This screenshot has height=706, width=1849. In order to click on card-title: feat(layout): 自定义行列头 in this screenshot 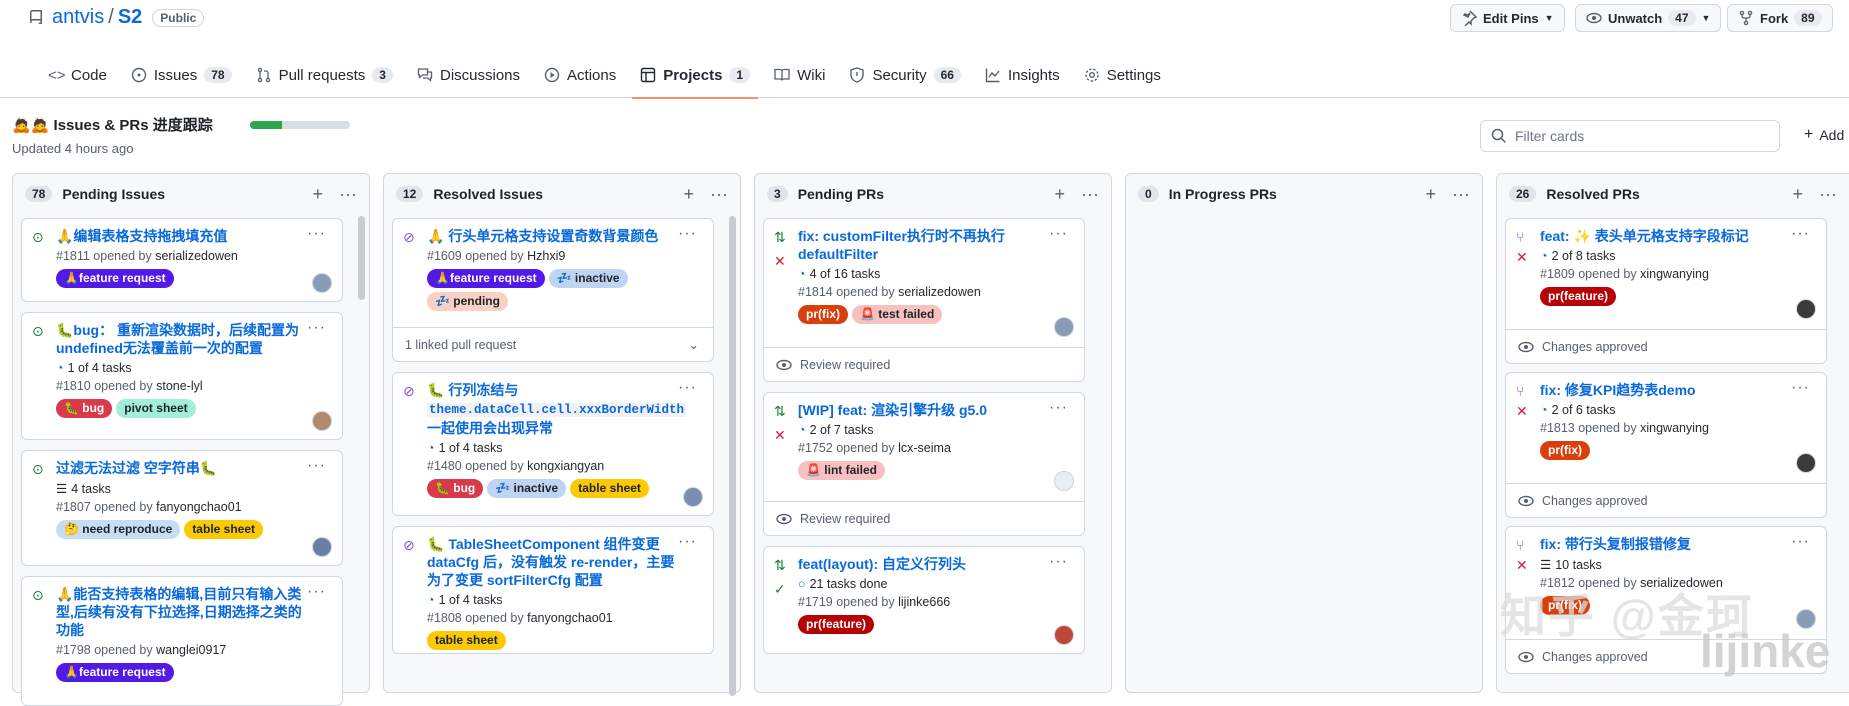, I will do `click(936, 564)`.